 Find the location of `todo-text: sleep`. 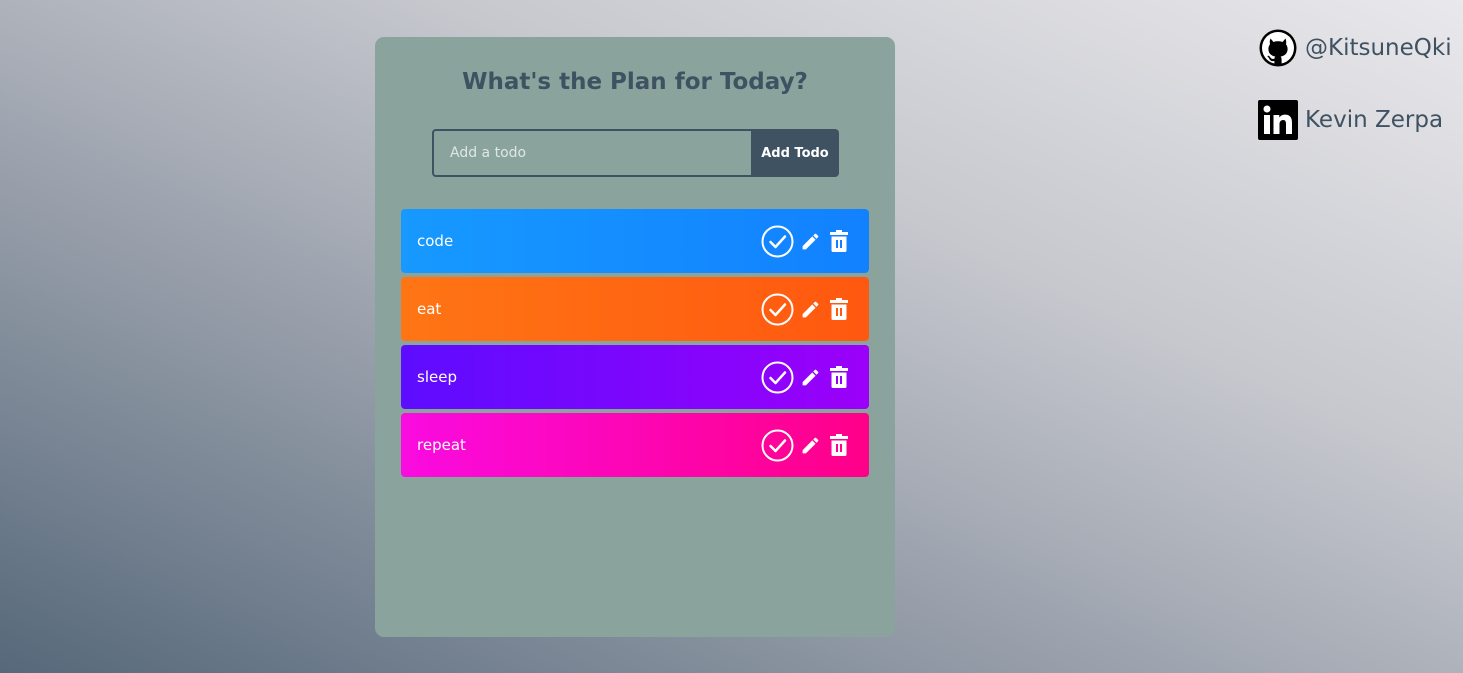

todo-text: sleep is located at coordinates (437, 377).